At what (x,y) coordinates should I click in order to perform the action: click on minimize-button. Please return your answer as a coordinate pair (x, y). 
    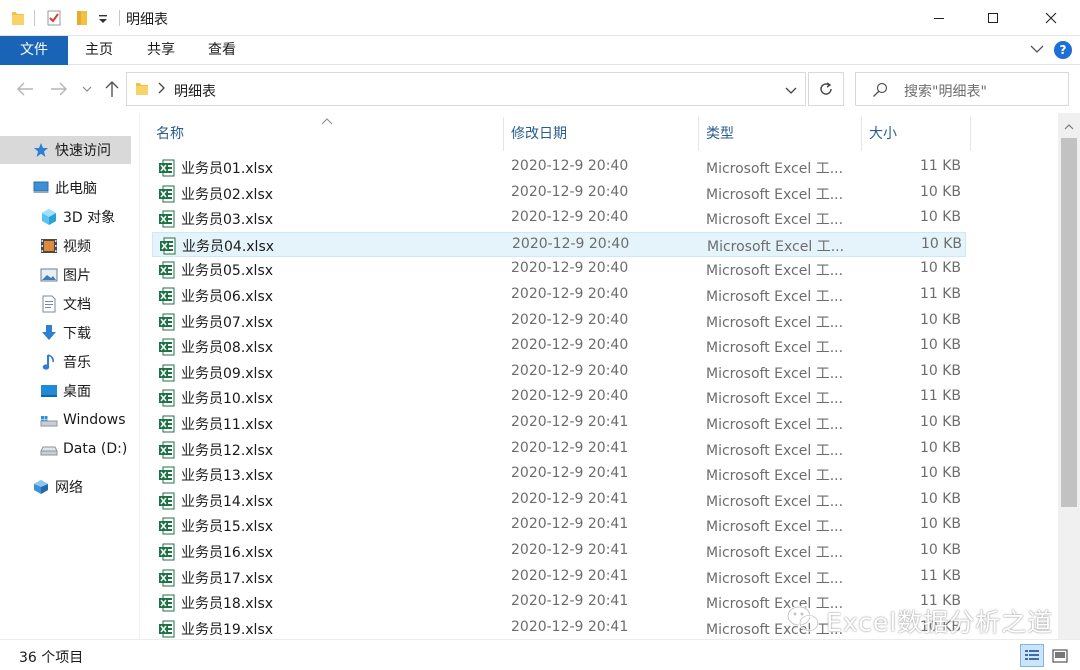
    Looking at the image, I should click on (939, 18).